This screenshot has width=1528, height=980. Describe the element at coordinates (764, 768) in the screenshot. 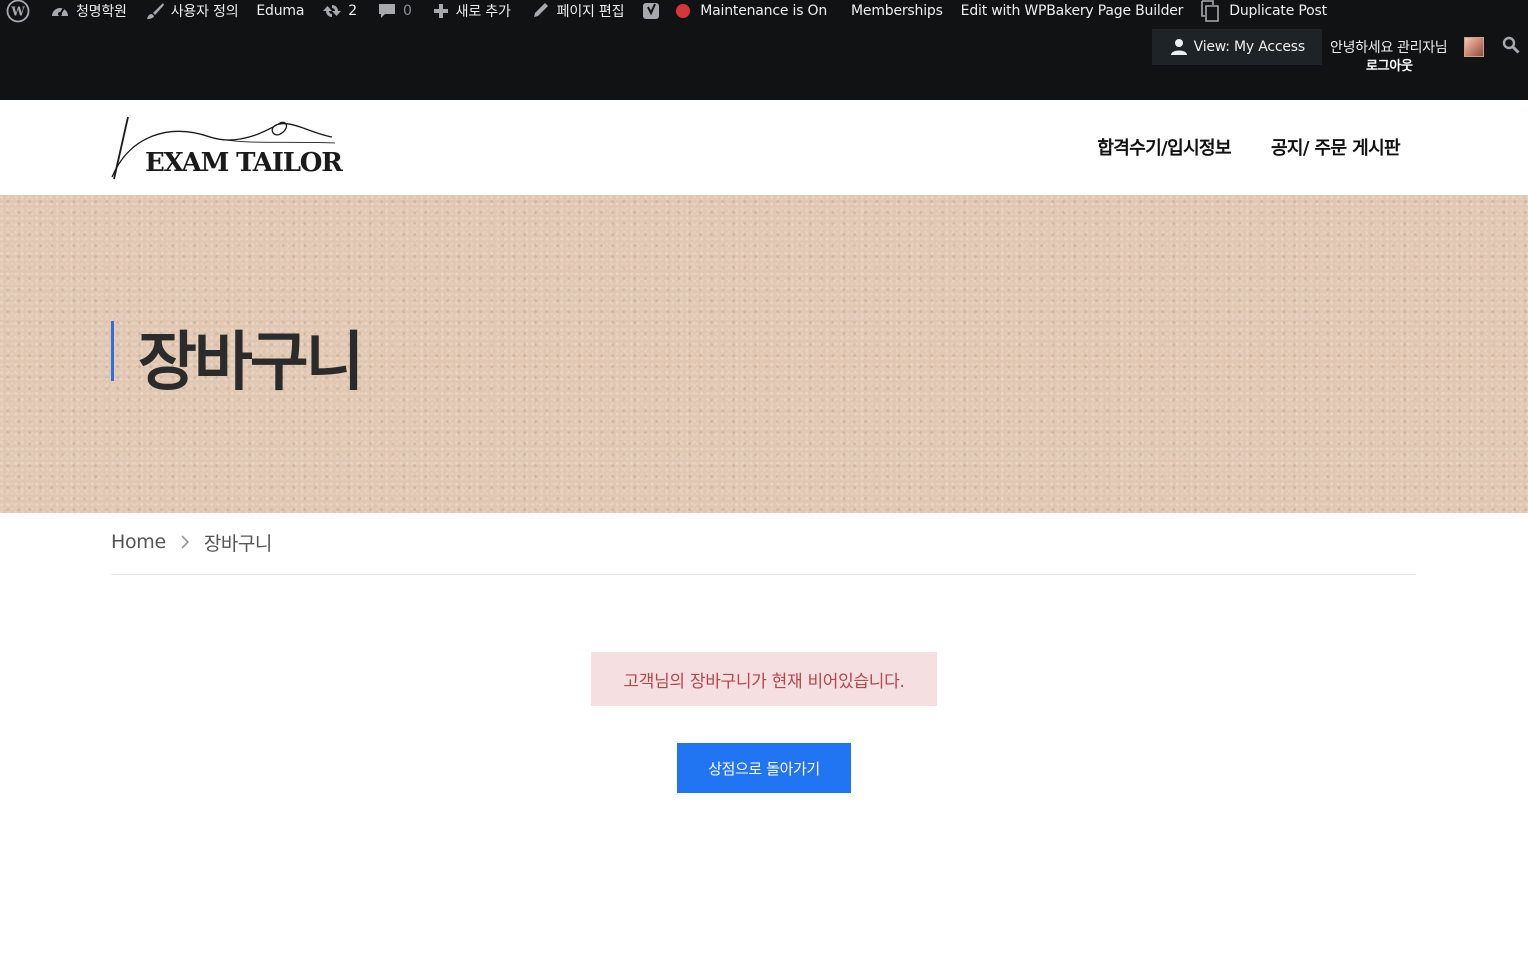

I see `return-to-shop-button: 상점으로 돌아가기` at that location.